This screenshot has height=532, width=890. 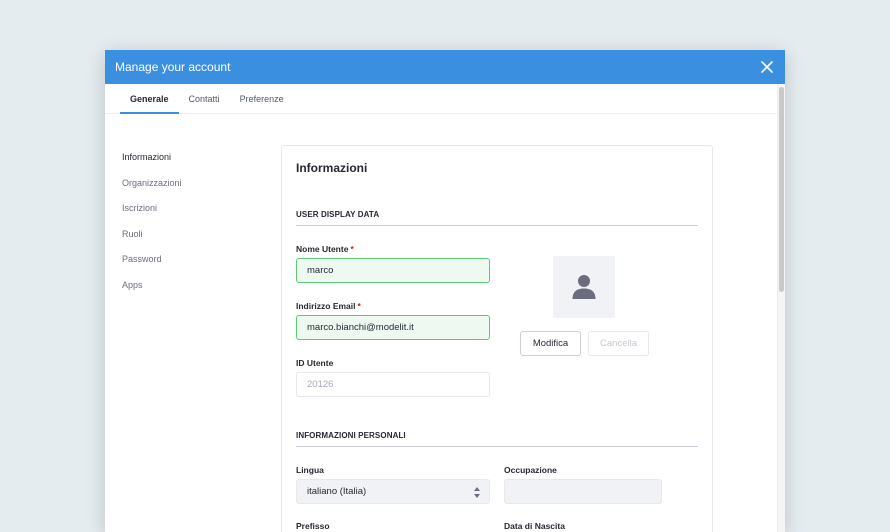 What do you see at coordinates (322, 249) in the screenshot?
I see `username-label-text: Nome Utente` at bounding box center [322, 249].